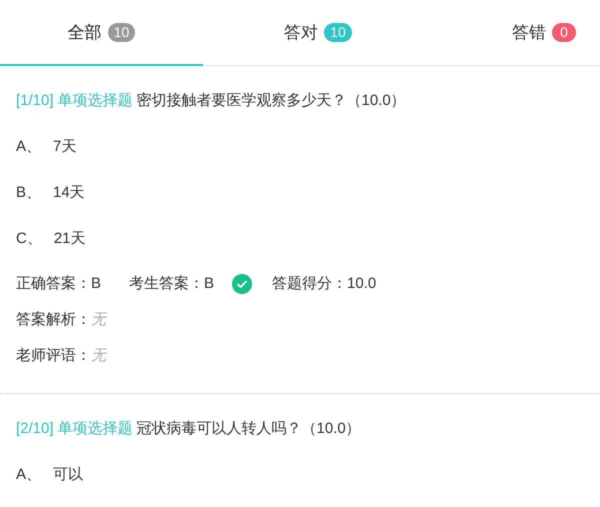 Image resolution: width=600 pixels, height=507 pixels. What do you see at coordinates (53, 320) in the screenshot?
I see `analysis-label: 答案解析：` at bounding box center [53, 320].